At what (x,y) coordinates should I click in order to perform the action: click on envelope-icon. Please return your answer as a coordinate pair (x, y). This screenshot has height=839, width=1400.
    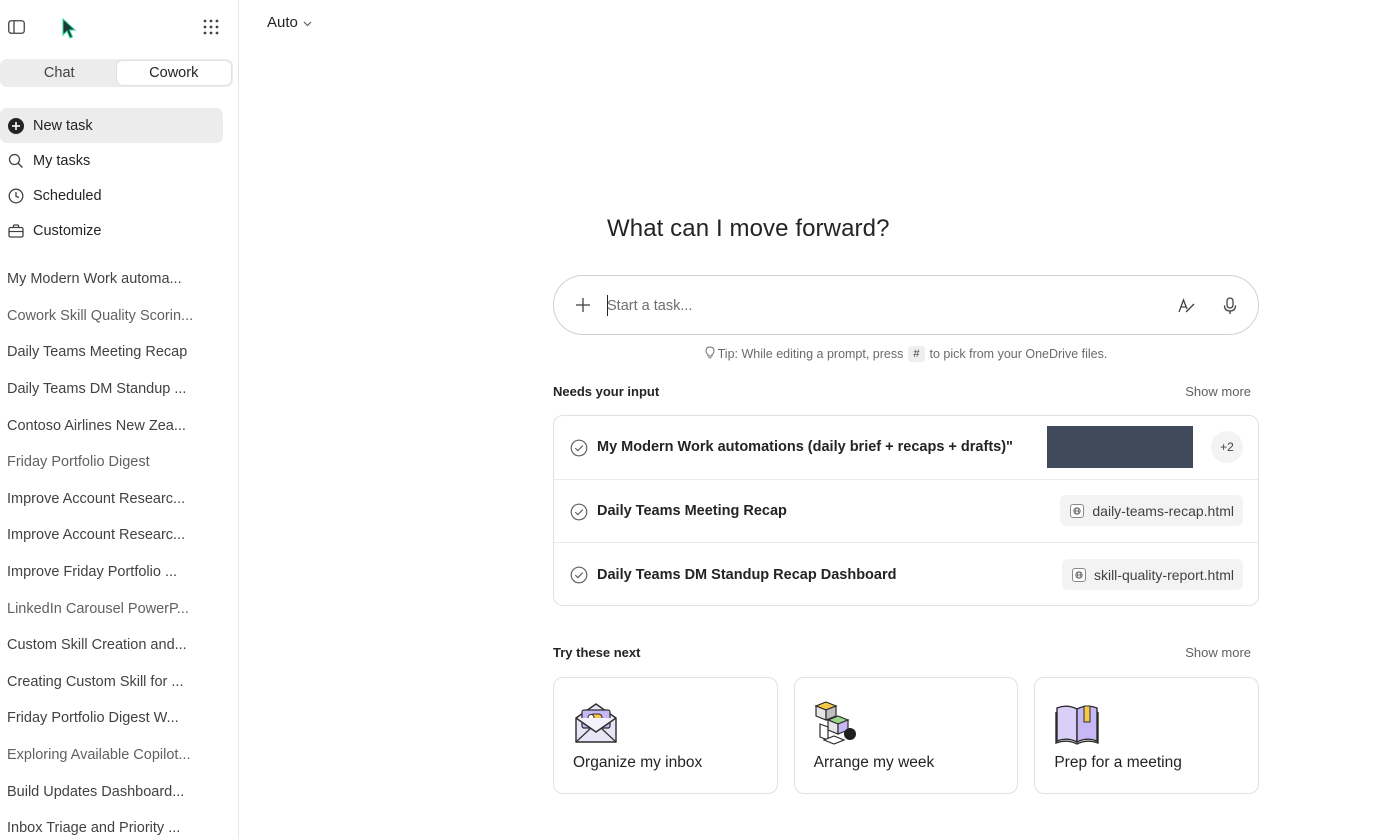
    Looking at the image, I should click on (596, 723).